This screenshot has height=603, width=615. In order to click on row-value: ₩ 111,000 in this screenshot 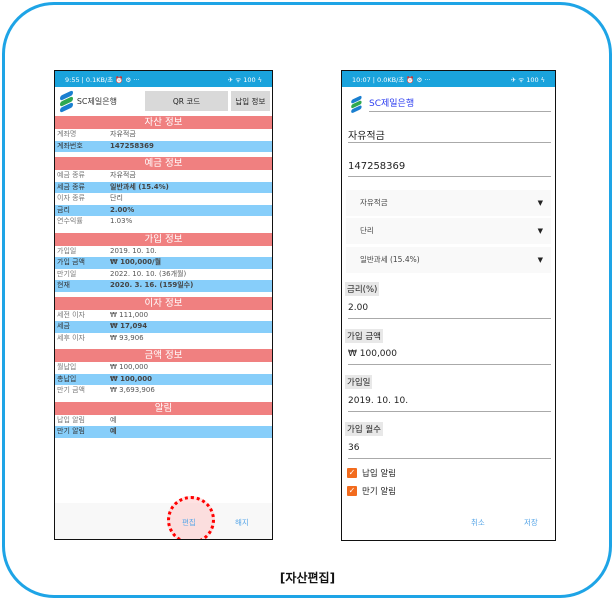, I will do `click(129, 314)`.